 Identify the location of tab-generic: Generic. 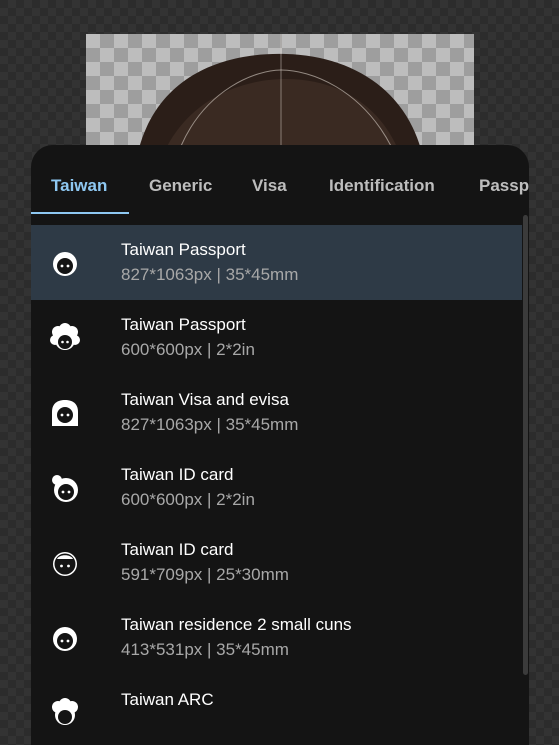
(180, 186).